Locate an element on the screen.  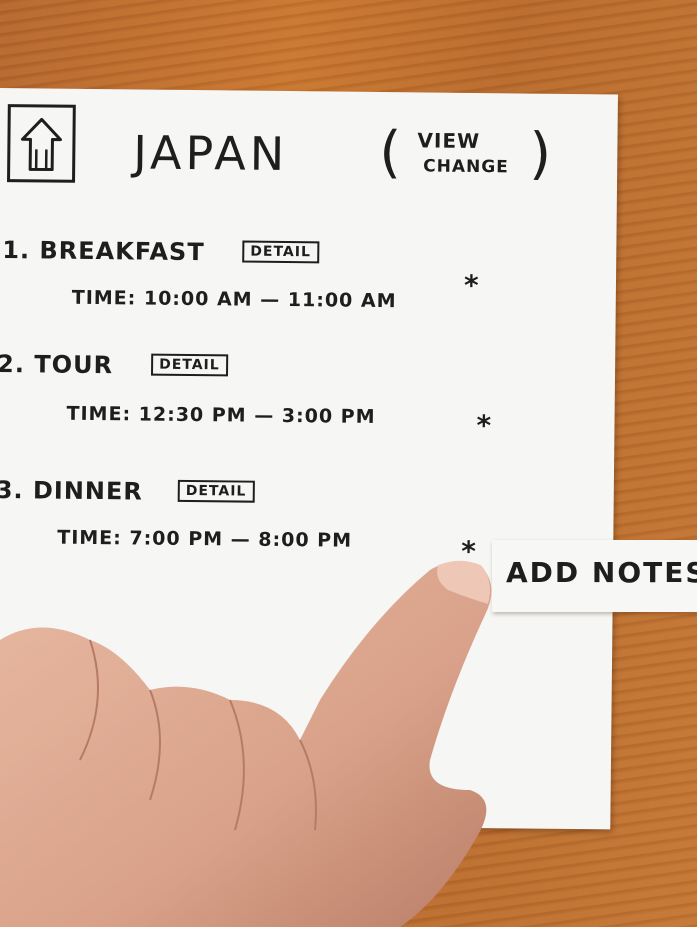
breakfast-detail-button: DETAIL is located at coordinates (281, 252).